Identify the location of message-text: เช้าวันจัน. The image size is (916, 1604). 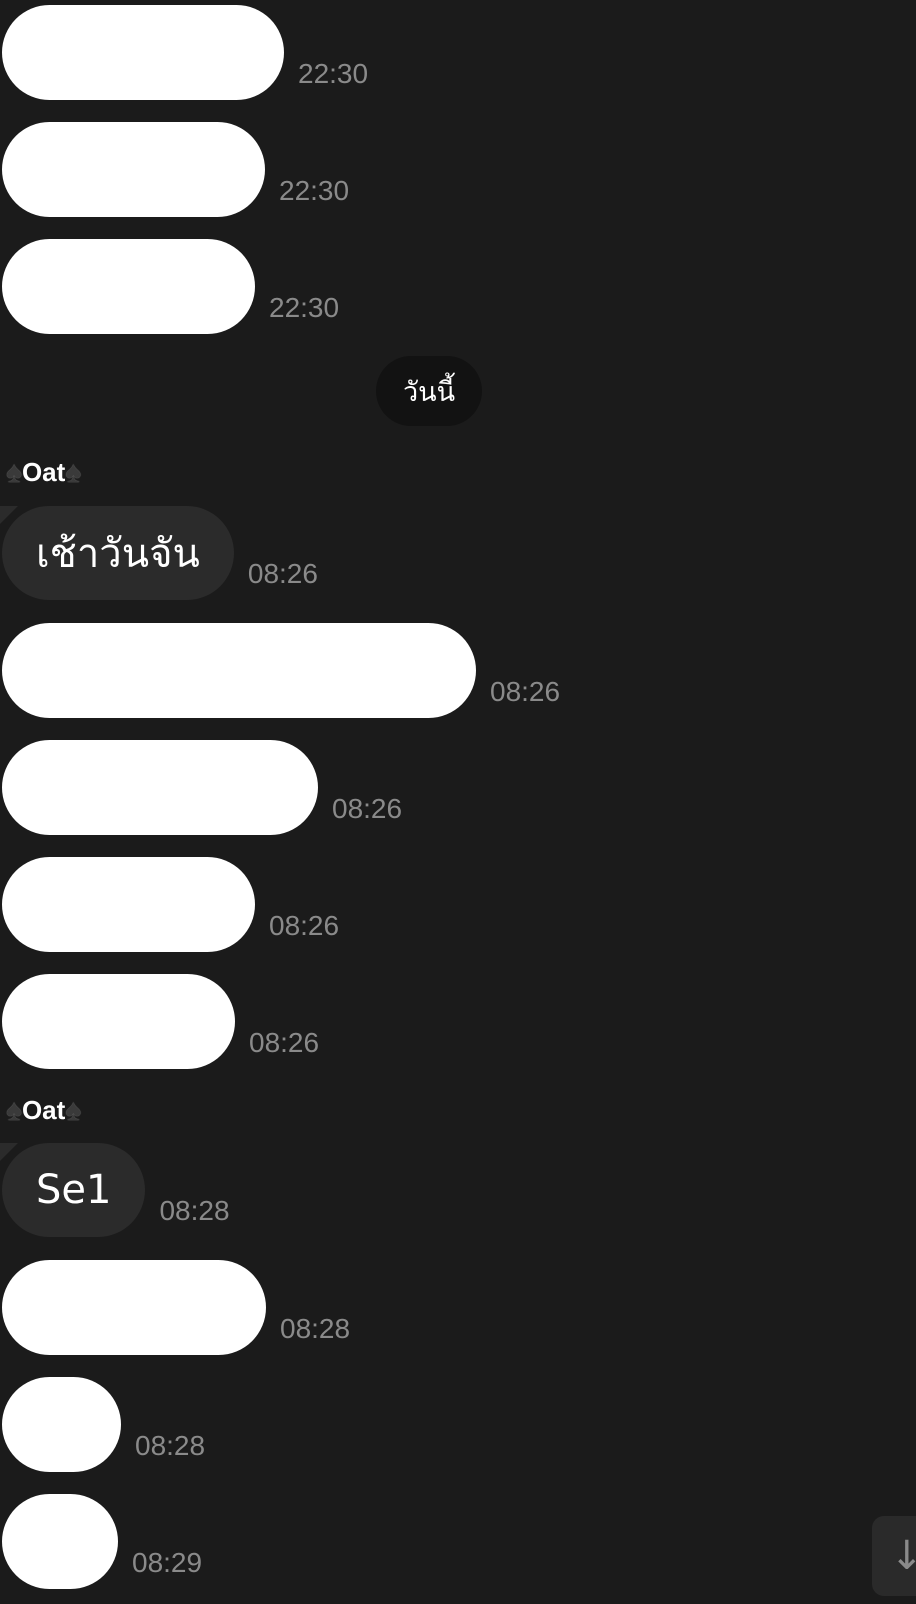
(118, 554).